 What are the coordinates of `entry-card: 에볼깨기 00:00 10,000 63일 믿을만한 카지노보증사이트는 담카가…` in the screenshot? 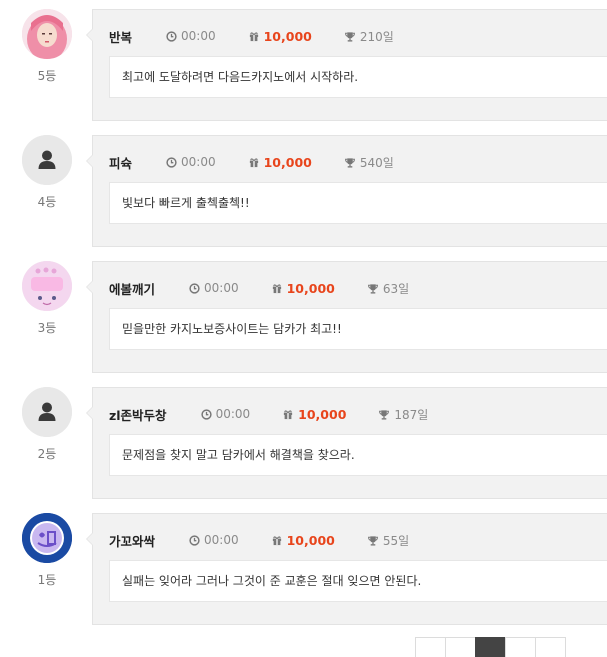 It's located at (346, 317).